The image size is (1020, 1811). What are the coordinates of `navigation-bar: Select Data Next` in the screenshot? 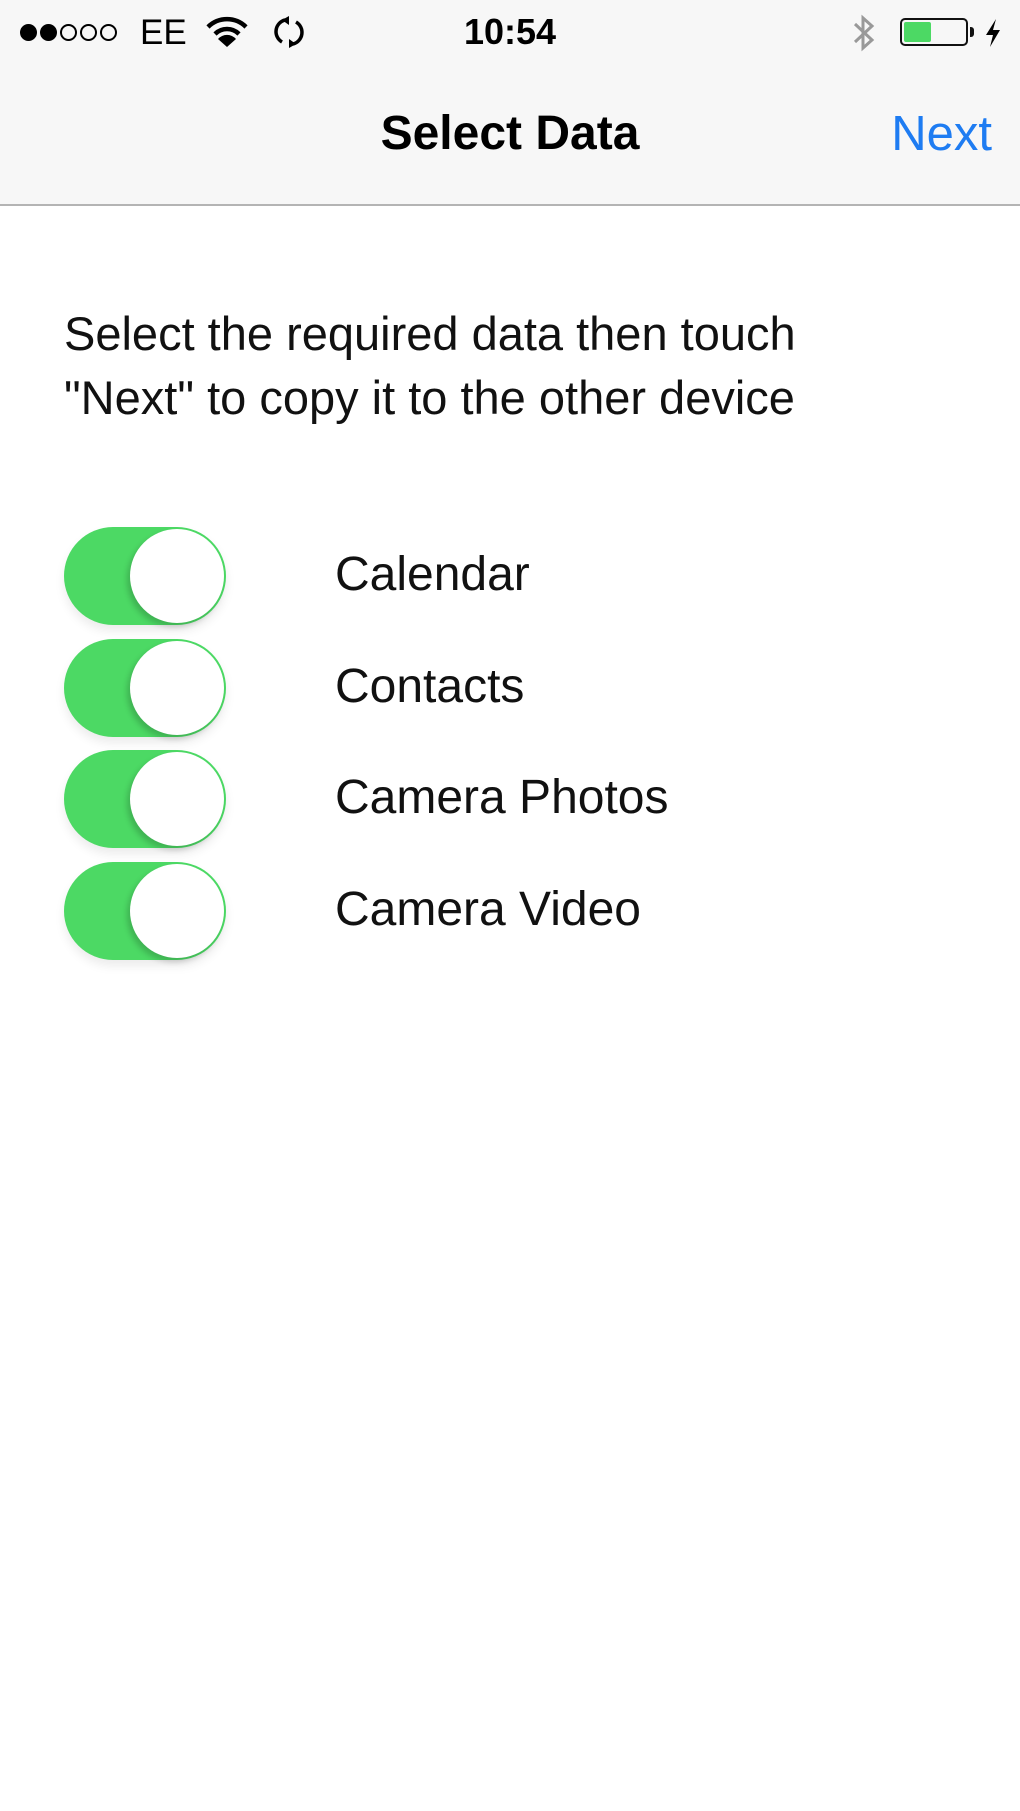 It's located at (510, 136).